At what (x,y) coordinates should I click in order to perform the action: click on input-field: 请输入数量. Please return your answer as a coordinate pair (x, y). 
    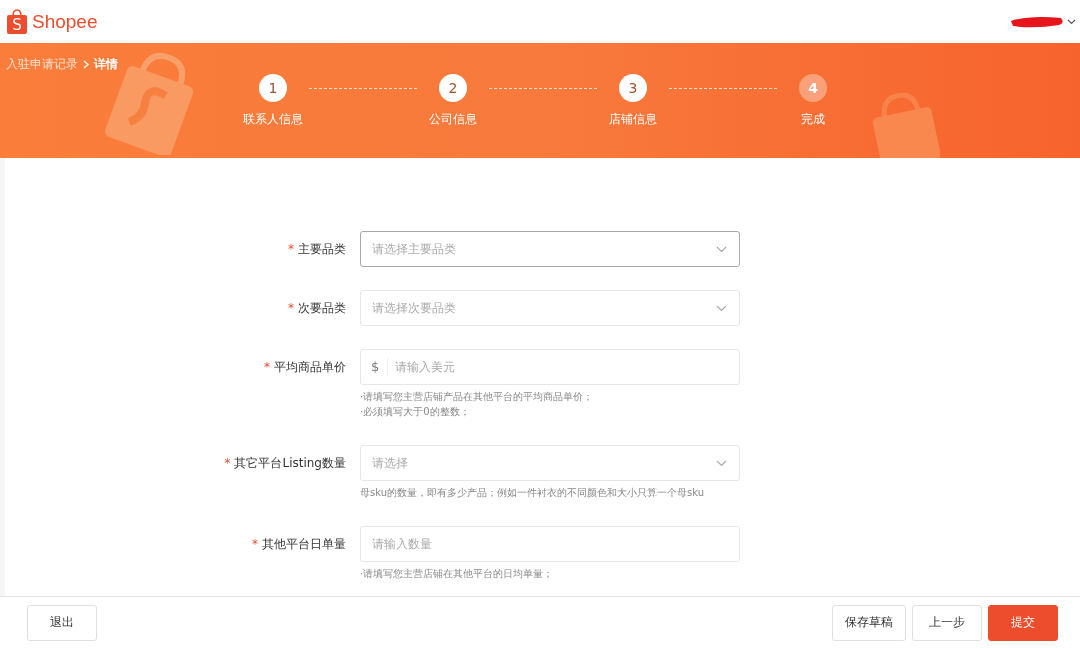
    Looking at the image, I should click on (550, 544).